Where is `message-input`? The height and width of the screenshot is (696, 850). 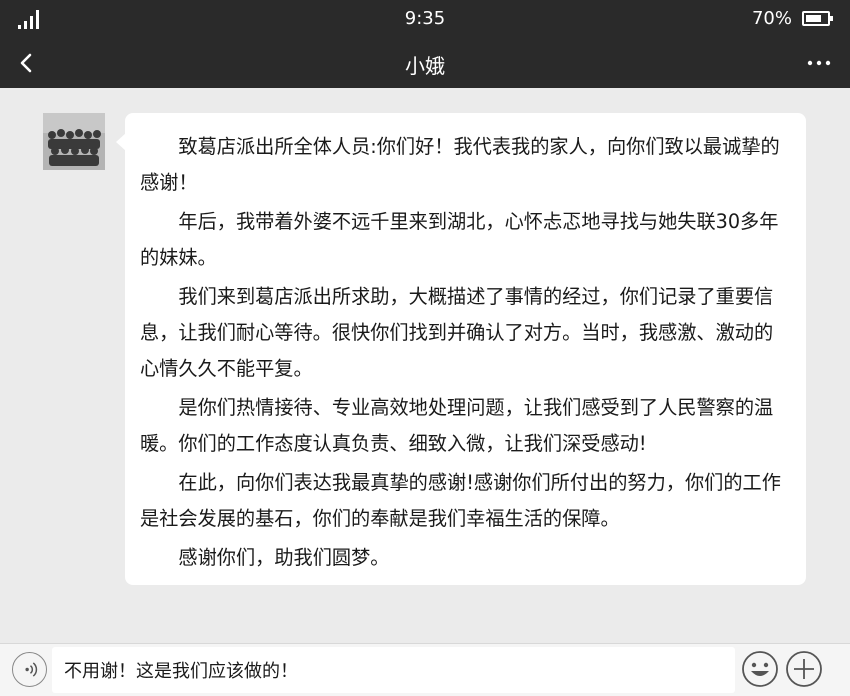 message-input is located at coordinates (393, 670).